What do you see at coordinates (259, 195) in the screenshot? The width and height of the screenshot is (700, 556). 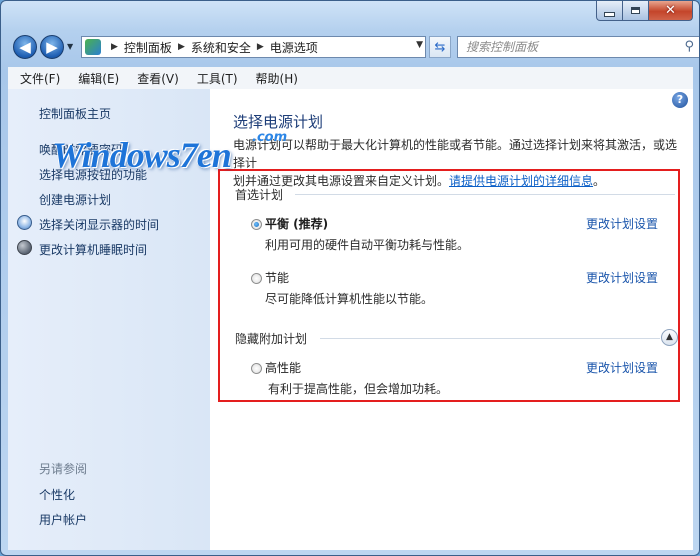 I see `preferred-plans-header: 首选计划` at bounding box center [259, 195].